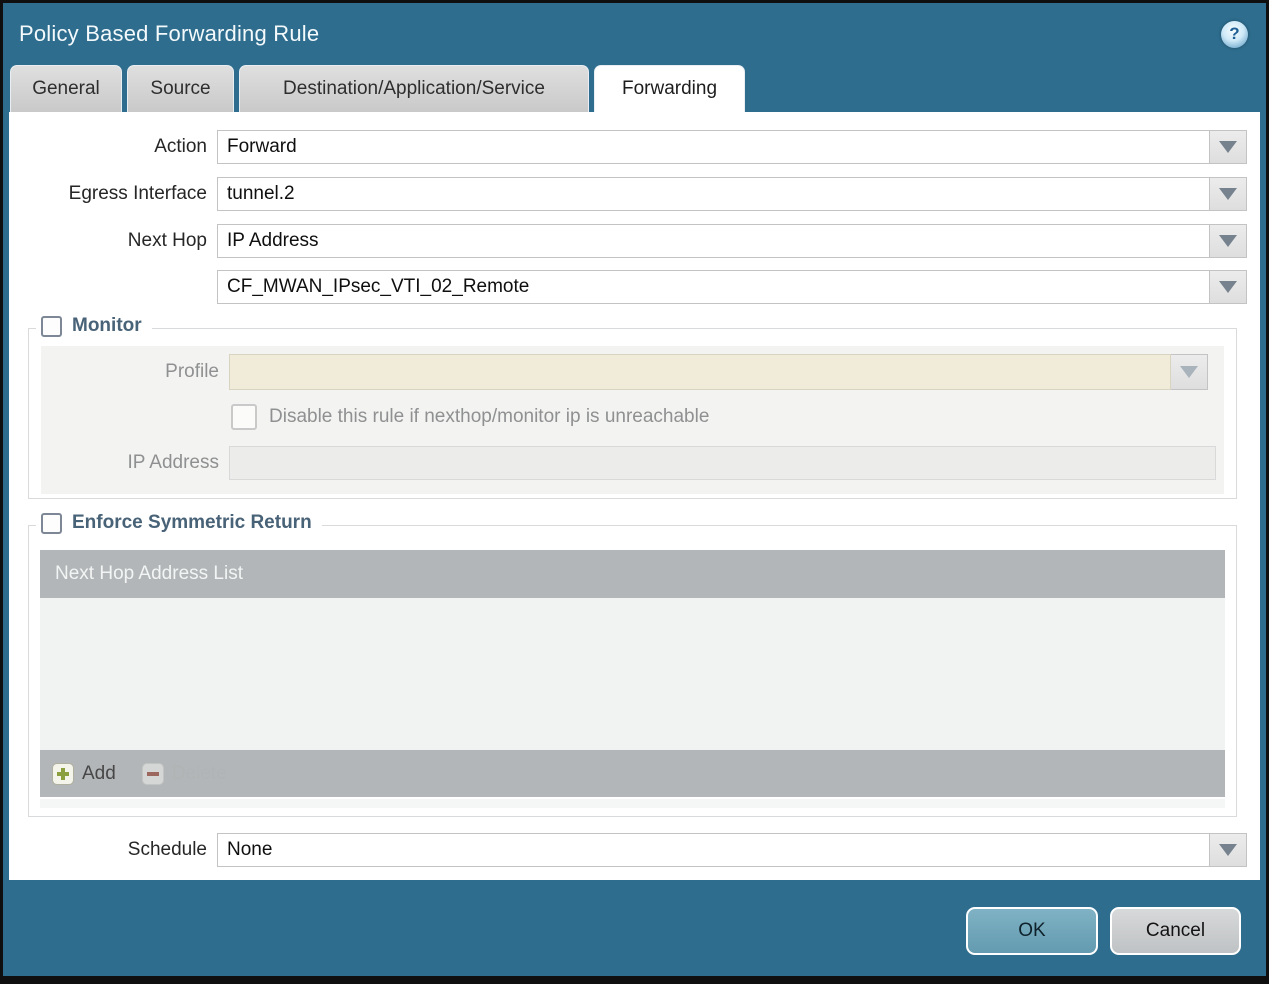 The image size is (1269, 984). I want to click on dialog-button-bar: OK Cancel, so click(622, 931).